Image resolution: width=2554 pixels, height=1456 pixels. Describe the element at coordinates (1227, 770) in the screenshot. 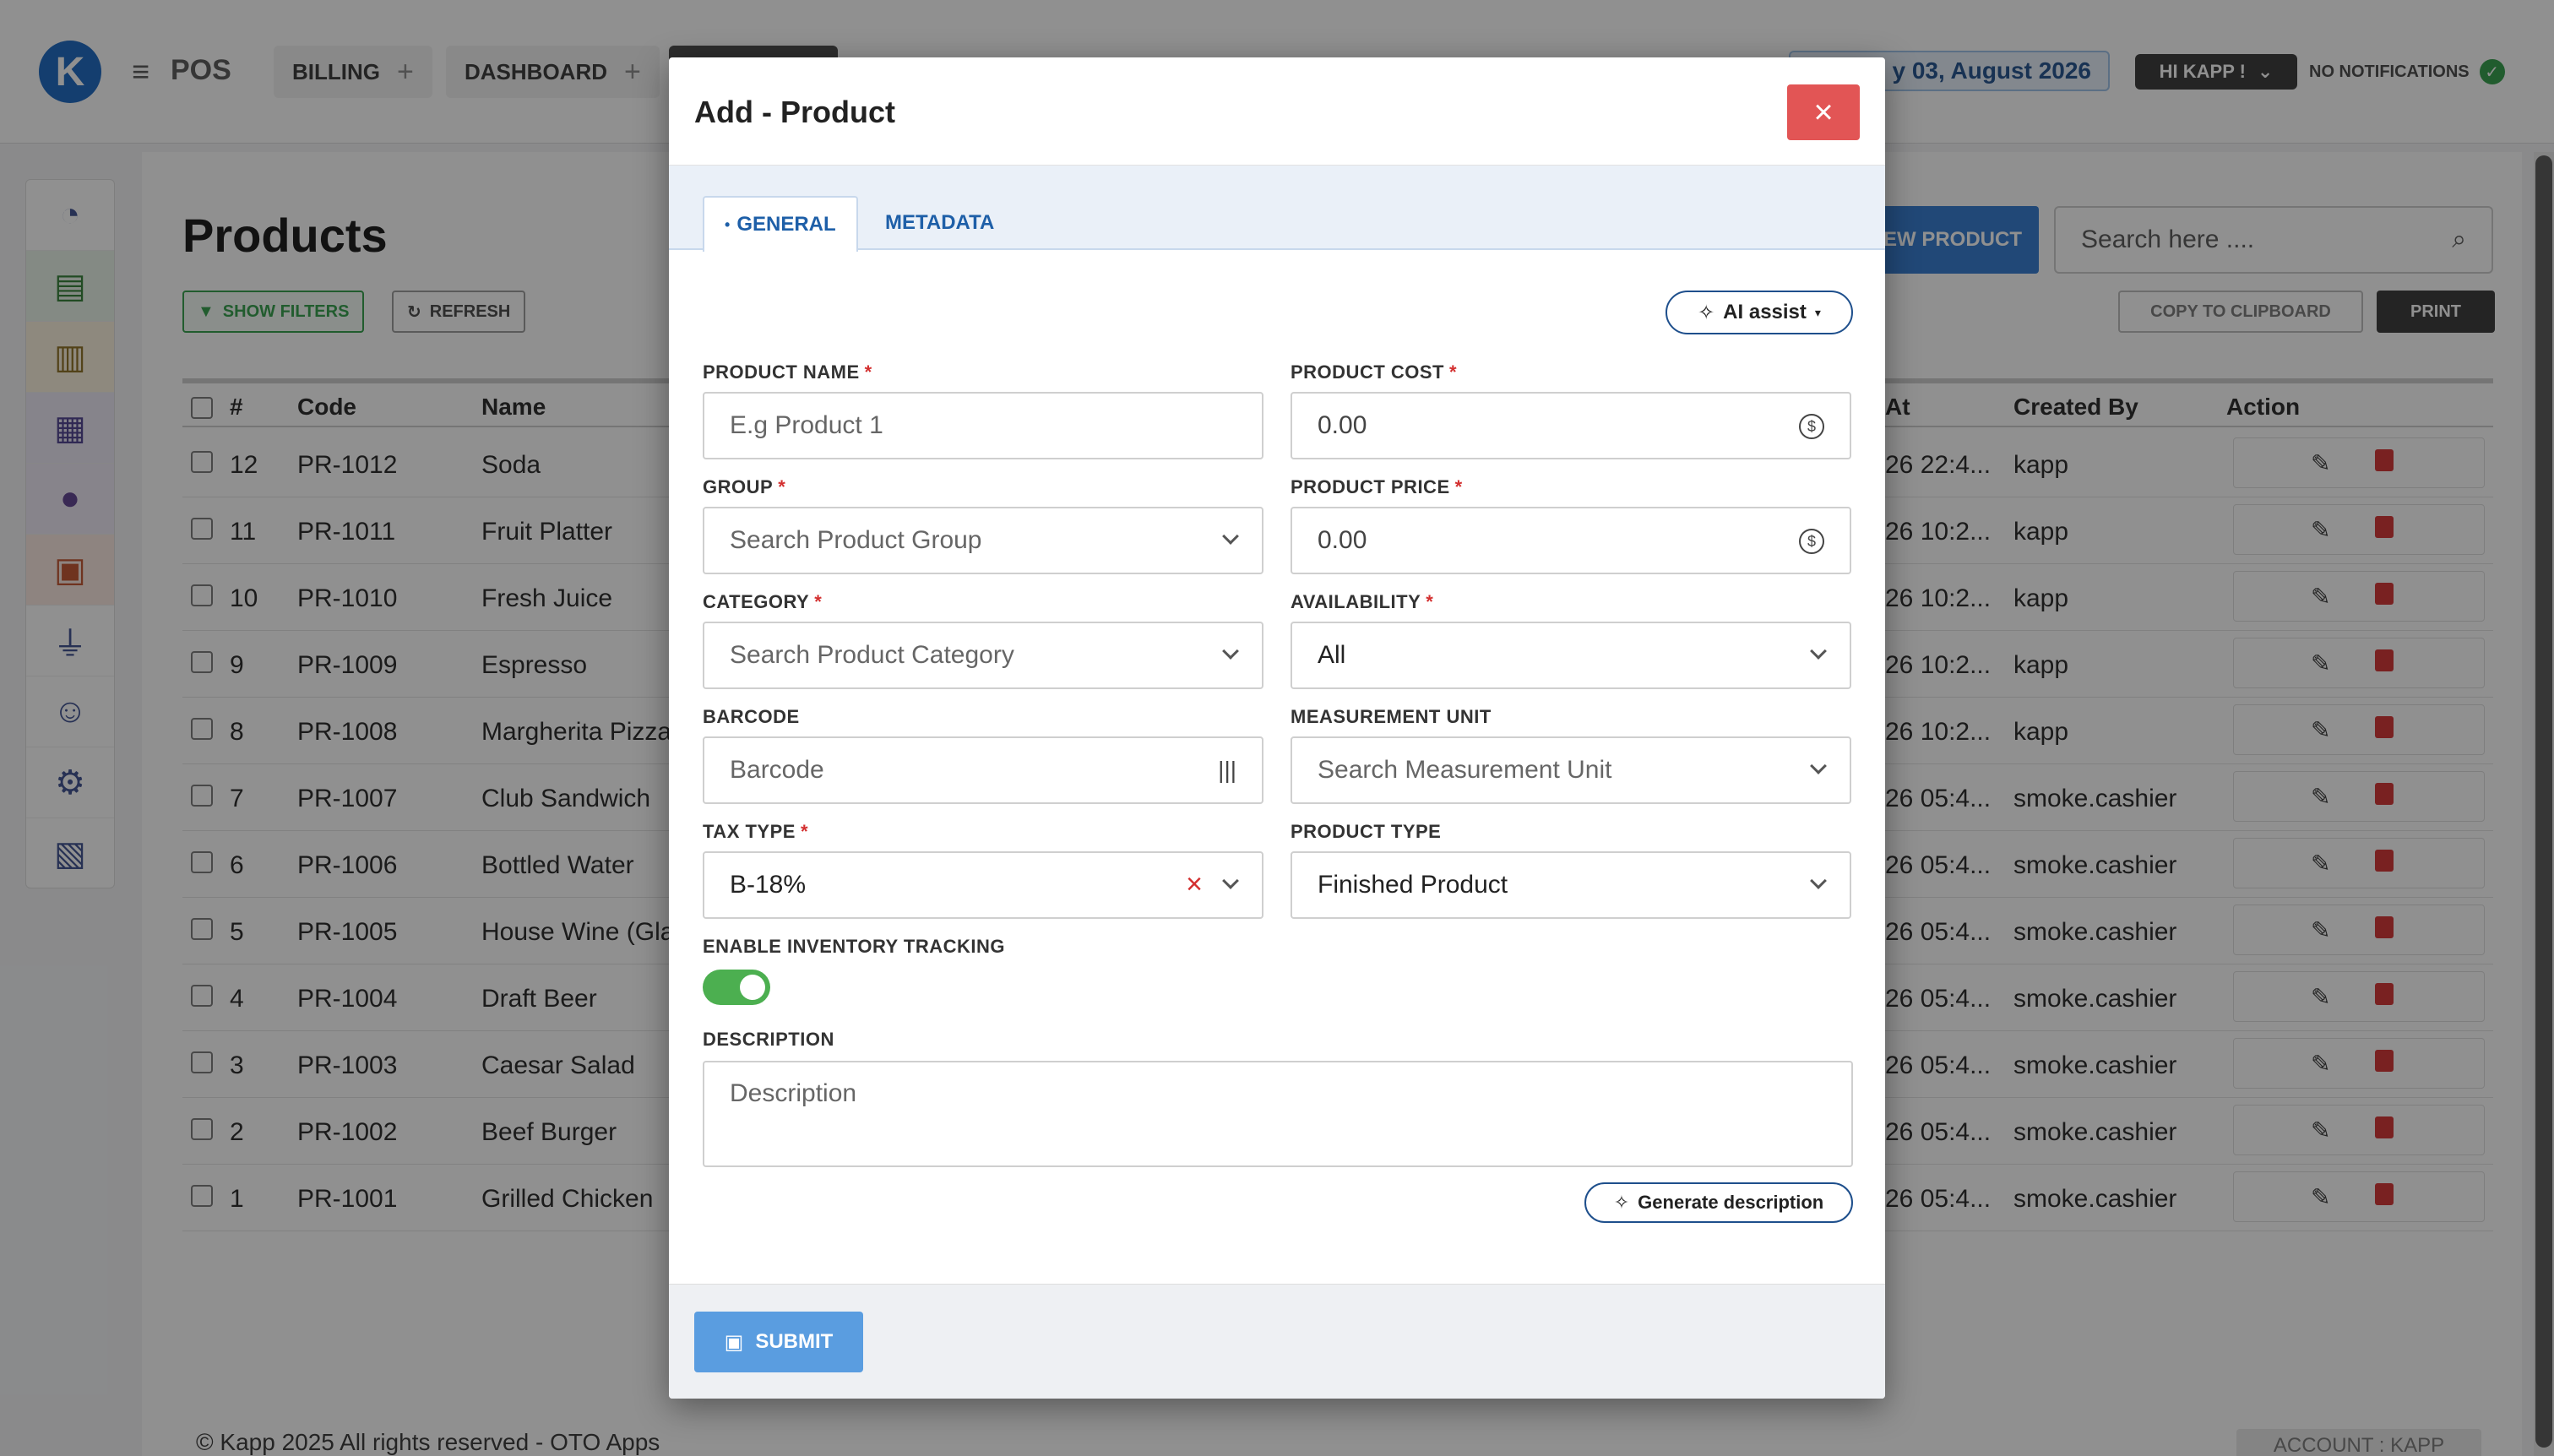

I see `barcode-scan-icon: |||` at that location.